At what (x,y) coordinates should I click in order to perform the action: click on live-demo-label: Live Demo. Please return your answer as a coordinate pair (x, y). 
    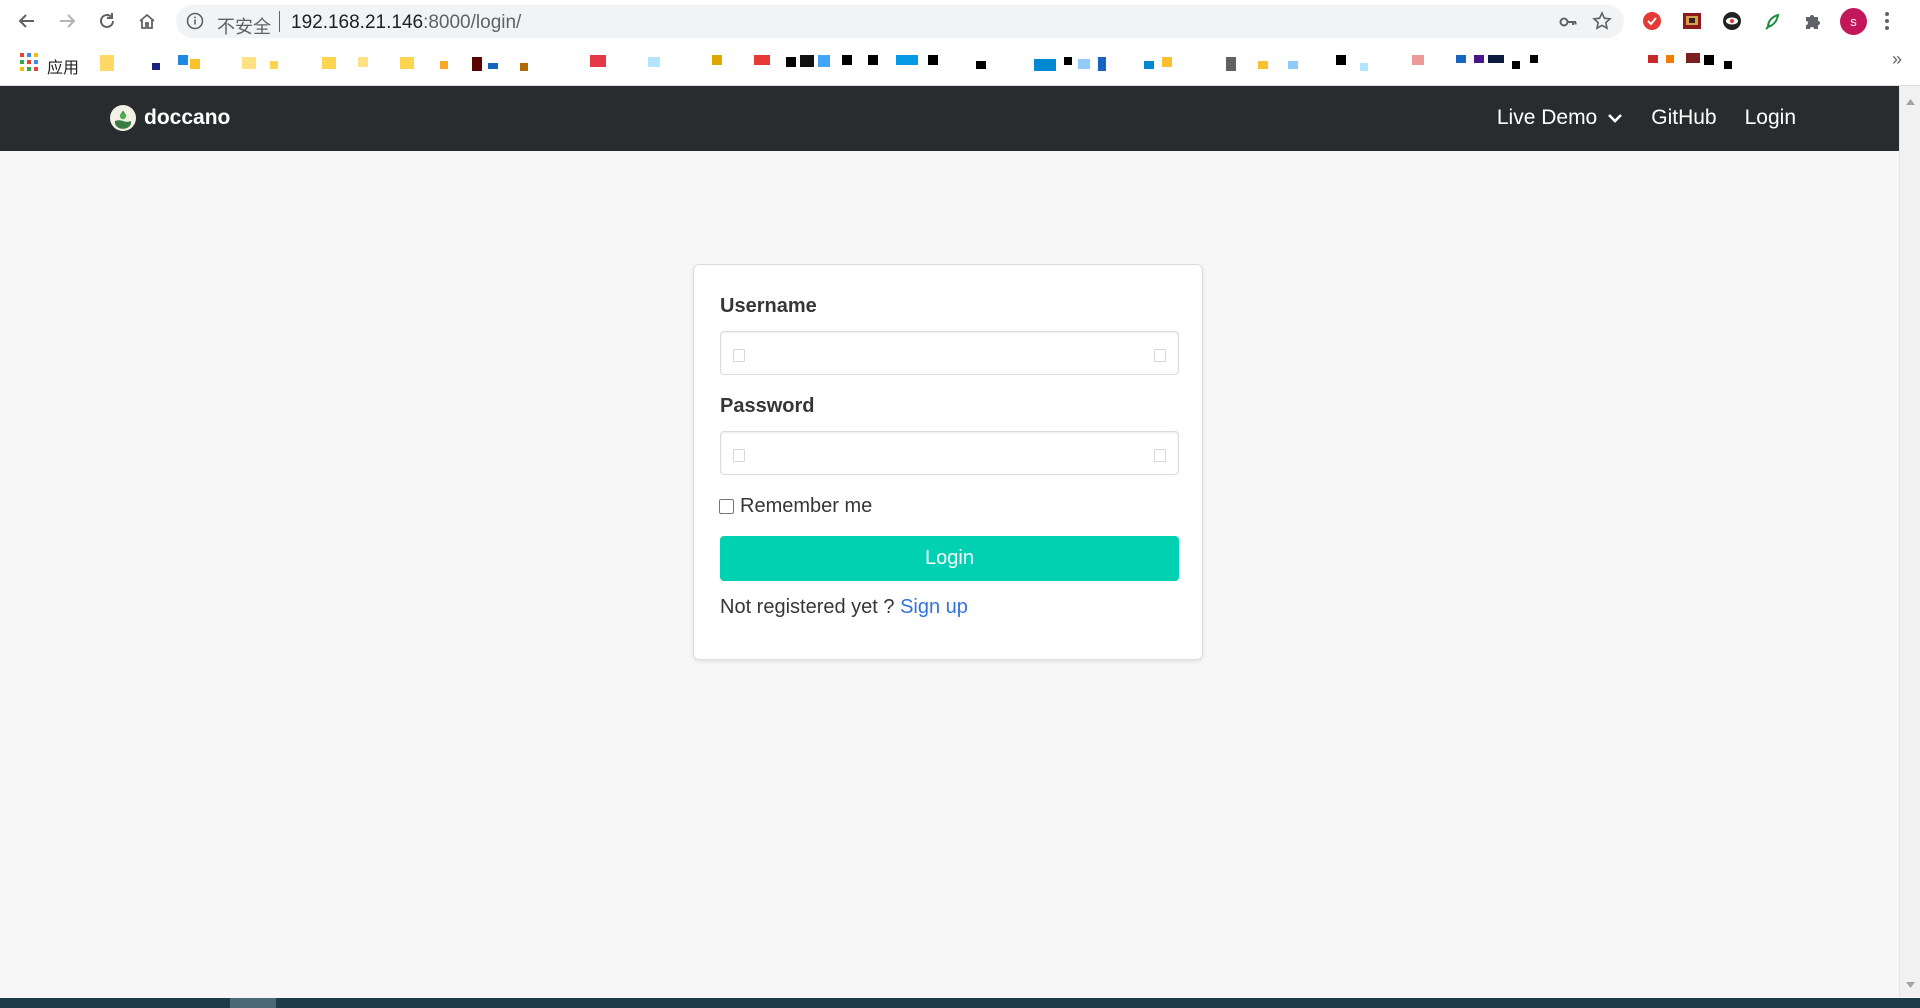
    Looking at the image, I should click on (1547, 117).